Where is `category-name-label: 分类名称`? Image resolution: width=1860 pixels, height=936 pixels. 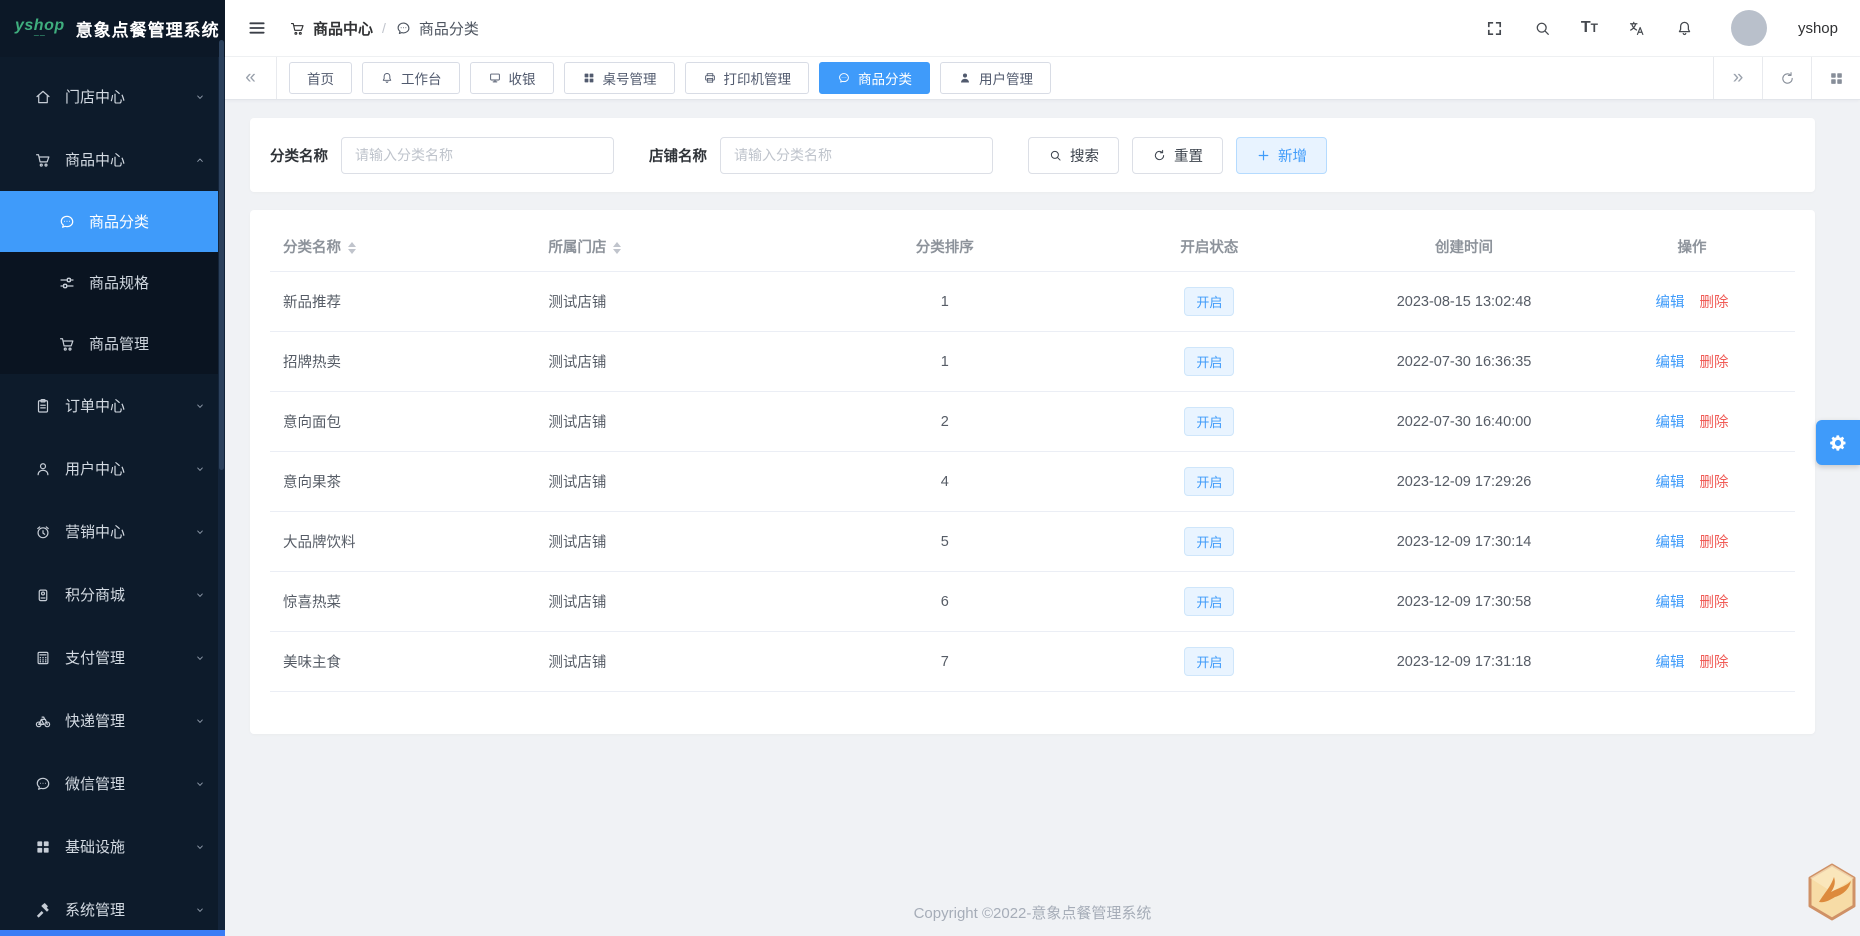
category-name-label: 分类名称 is located at coordinates (299, 156).